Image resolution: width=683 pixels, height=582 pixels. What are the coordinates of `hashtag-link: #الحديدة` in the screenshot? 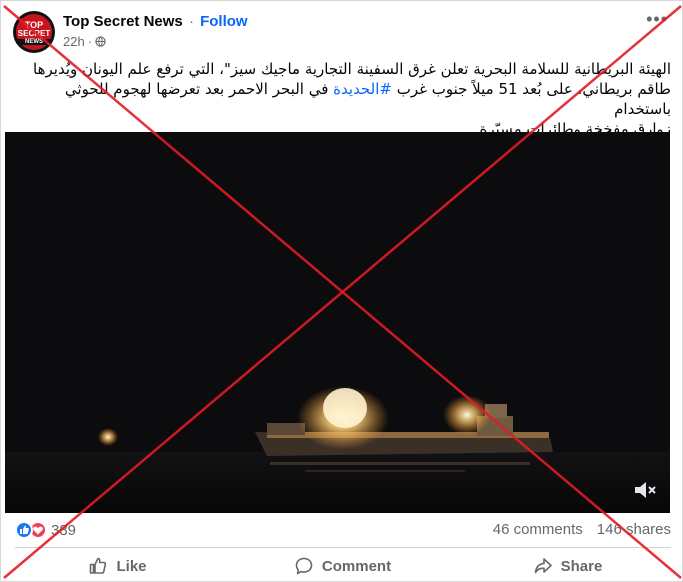 It's located at (362, 89).